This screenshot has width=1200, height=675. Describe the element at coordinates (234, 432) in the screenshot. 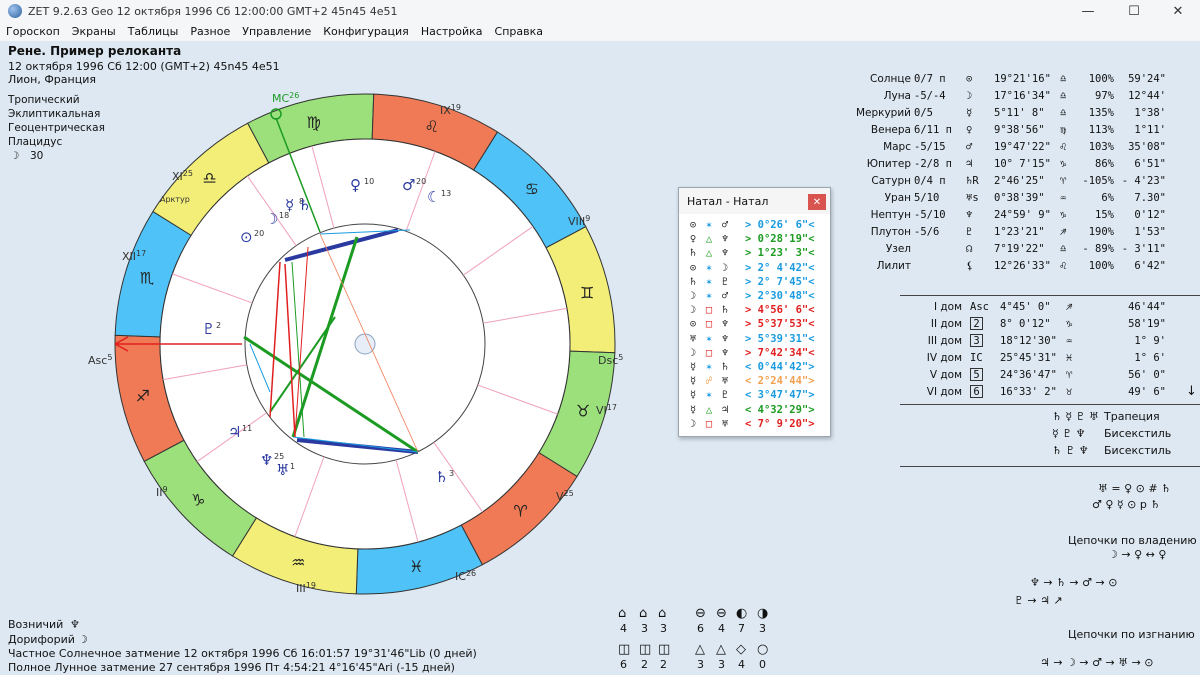

I see `planet-glyph: ♃` at that location.